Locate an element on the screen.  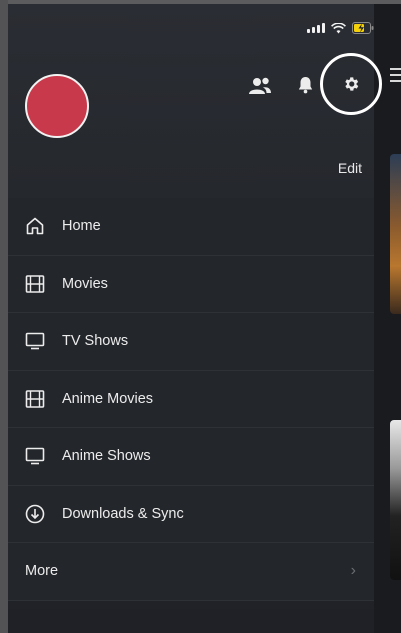
users-icon is located at coordinates (260, 86).